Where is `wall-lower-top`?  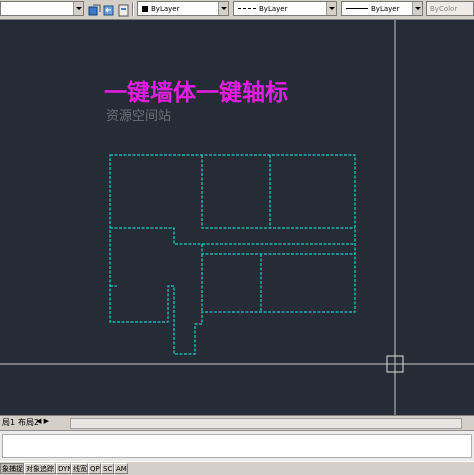
wall-lower-top is located at coordinates (278, 249).